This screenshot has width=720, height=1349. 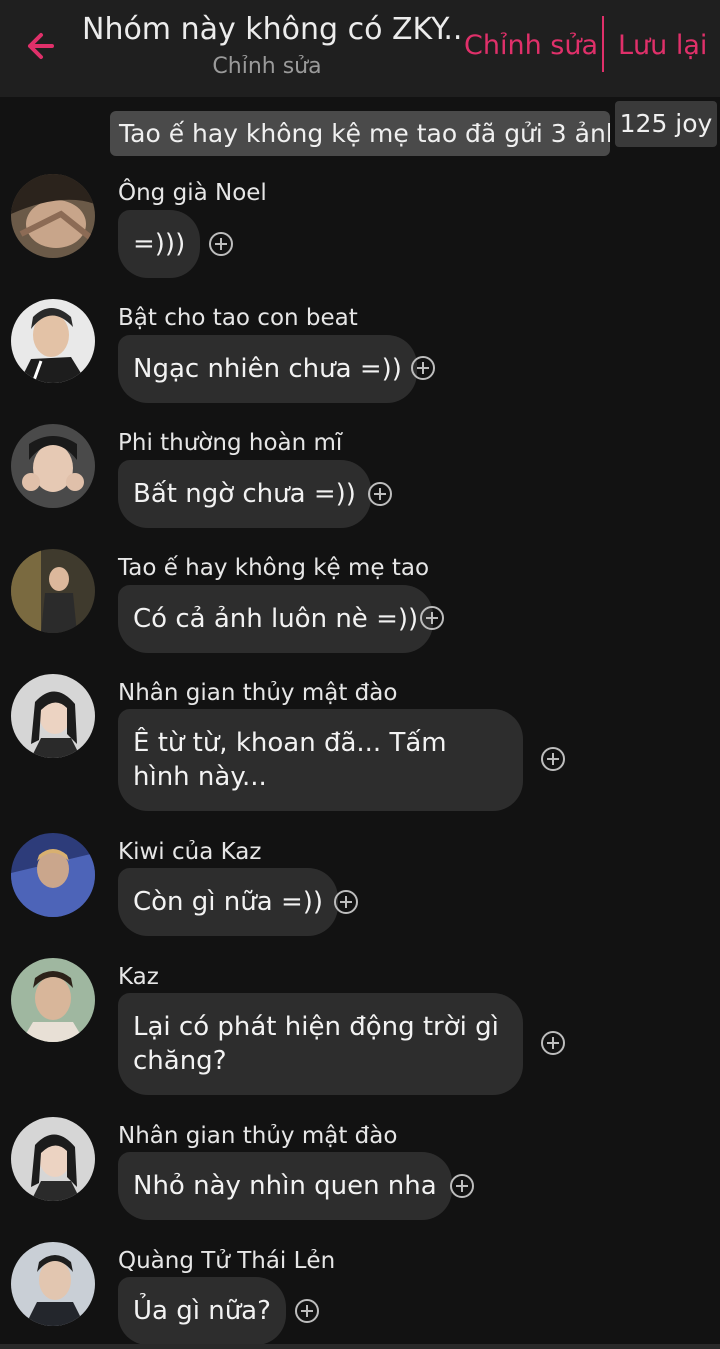 I want to click on sender-name: Quàng Tử Thái Lẻn, so click(x=227, y=1261).